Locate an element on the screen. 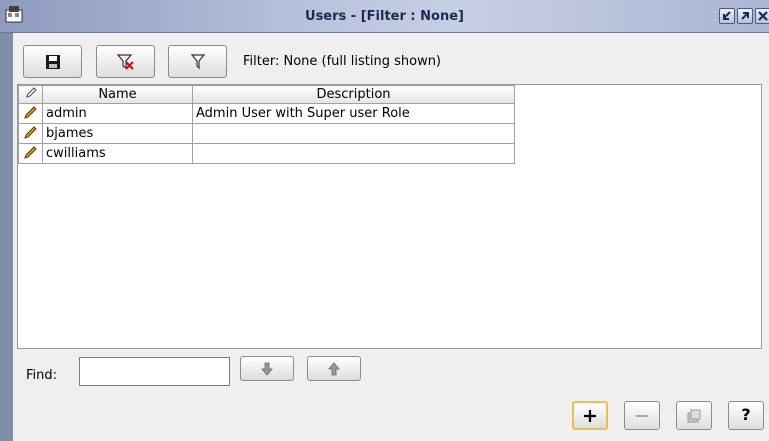 This screenshot has width=769, height=441. filter-remove-icon is located at coordinates (125, 62).